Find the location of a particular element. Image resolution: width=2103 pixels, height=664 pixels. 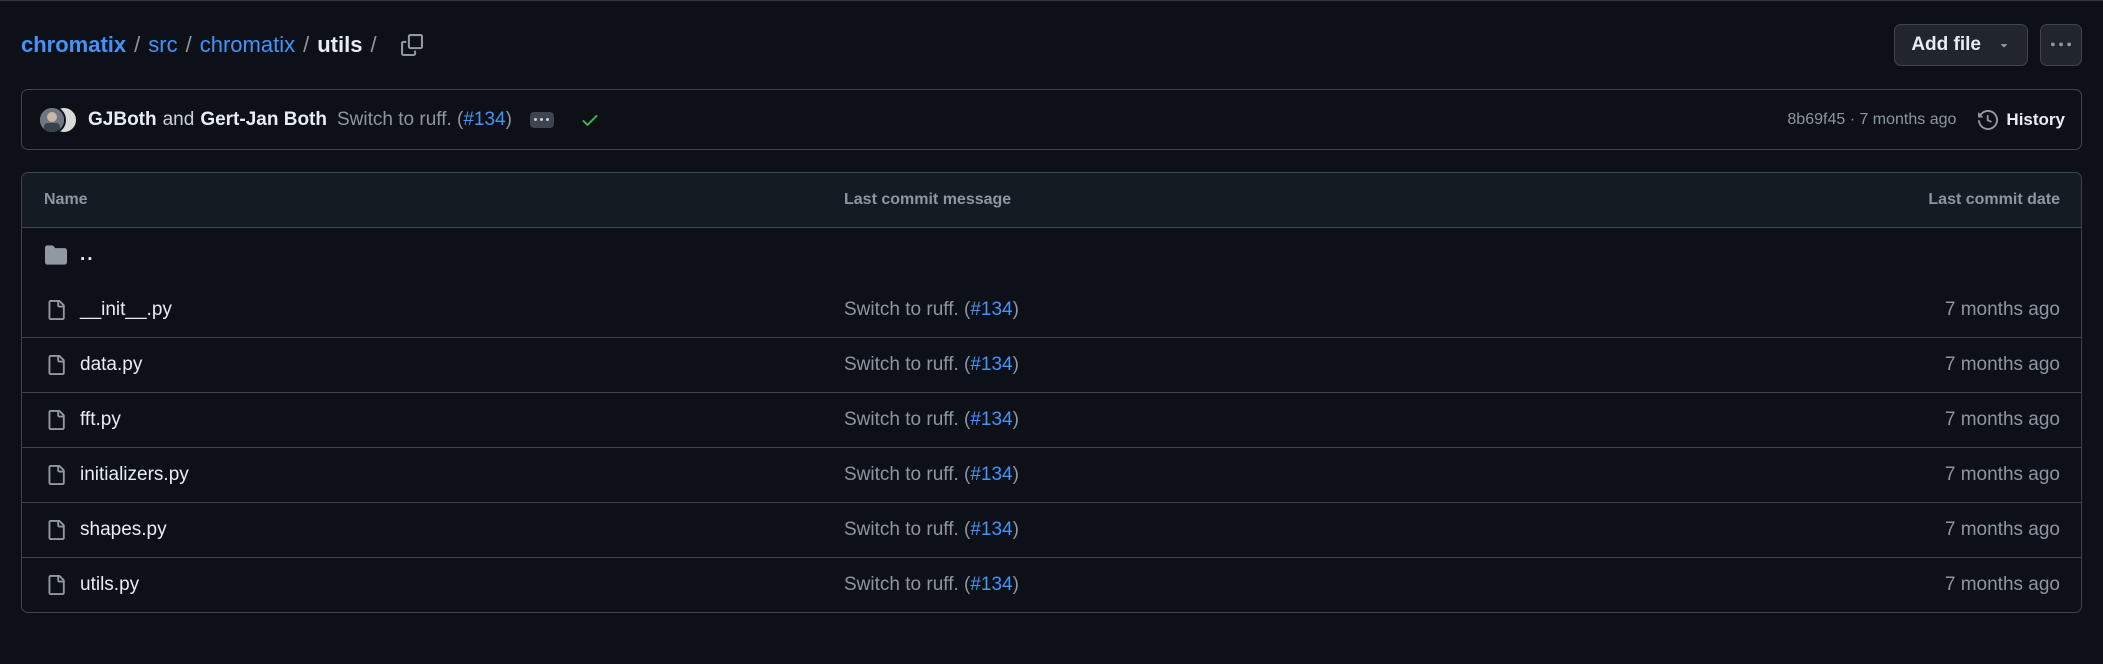

author-avatars is located at coordinates (59, 119).